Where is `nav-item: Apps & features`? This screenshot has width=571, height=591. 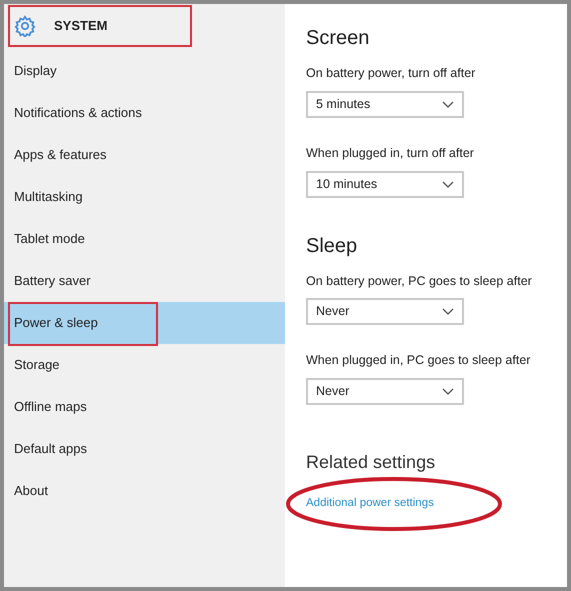 nav-item: Apps & features is located at coordinates (149, 155).